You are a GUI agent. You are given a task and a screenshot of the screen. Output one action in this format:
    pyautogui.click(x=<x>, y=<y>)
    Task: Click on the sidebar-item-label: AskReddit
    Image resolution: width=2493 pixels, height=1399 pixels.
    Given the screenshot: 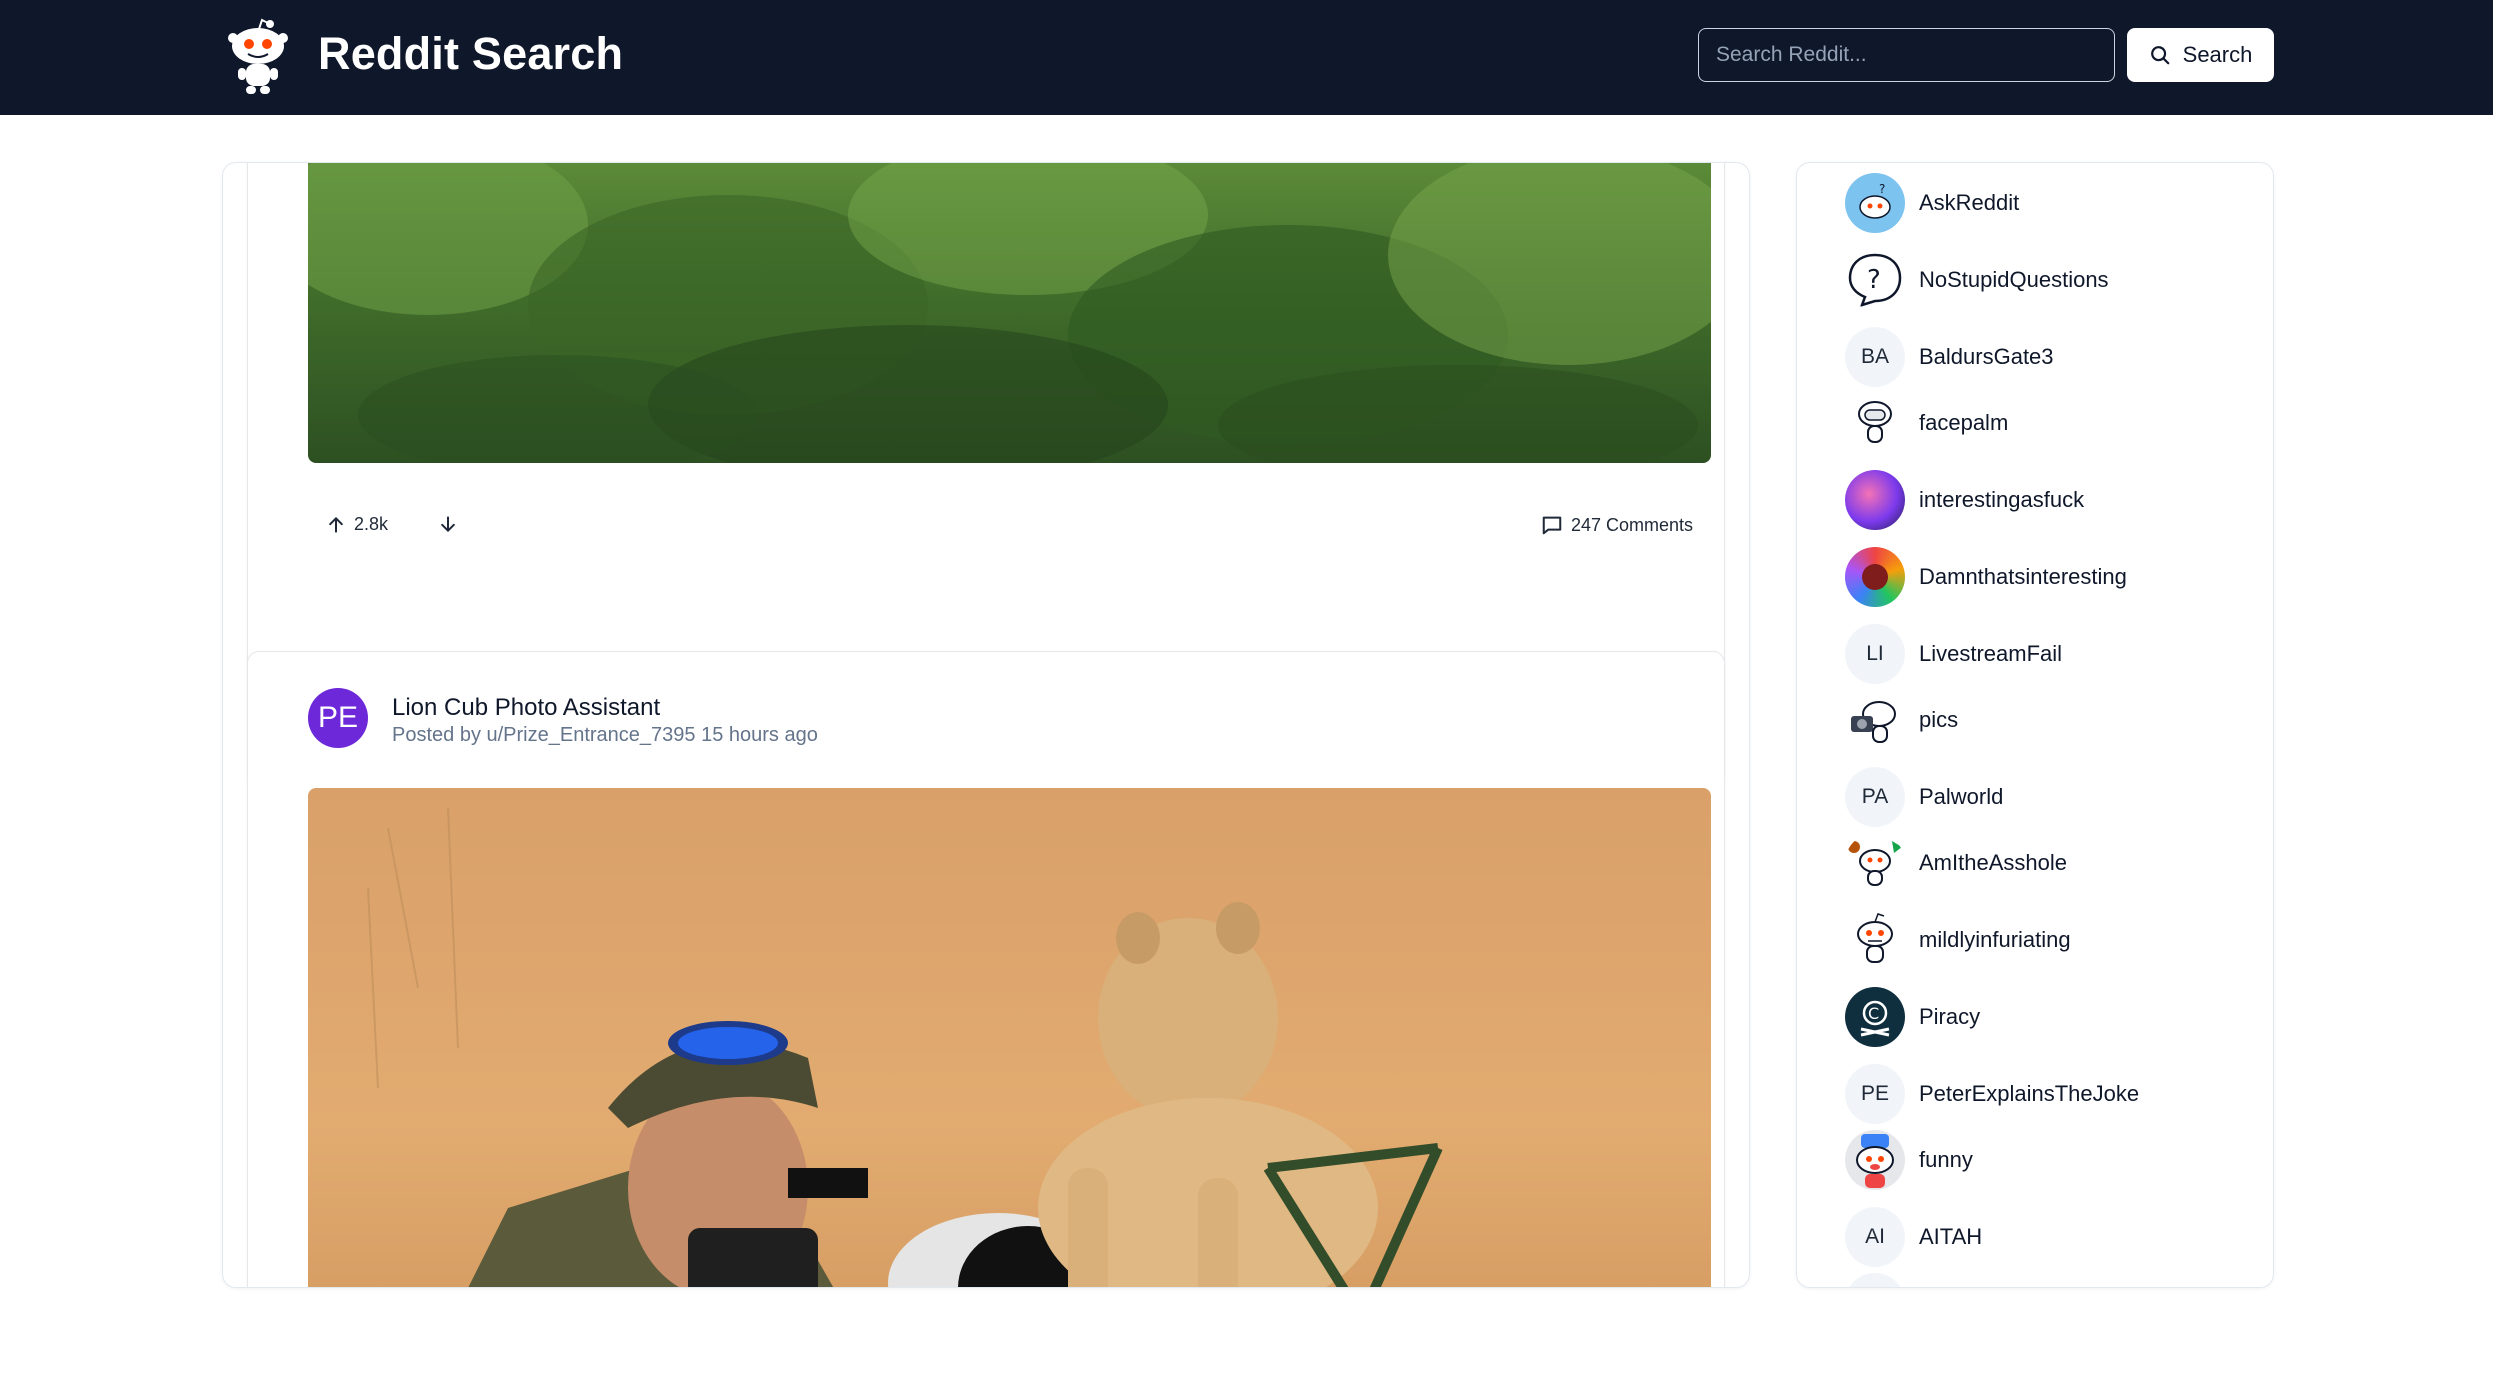 What is the action you would take?
    pyautogui.click(x=1969, y=202)
    